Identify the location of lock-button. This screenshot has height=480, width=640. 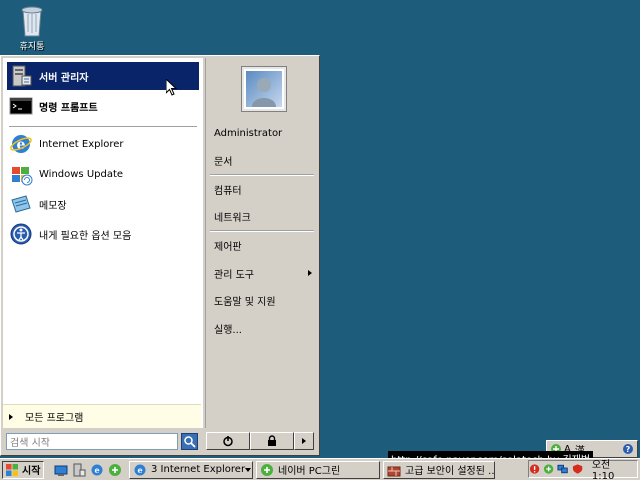
(272, 441).